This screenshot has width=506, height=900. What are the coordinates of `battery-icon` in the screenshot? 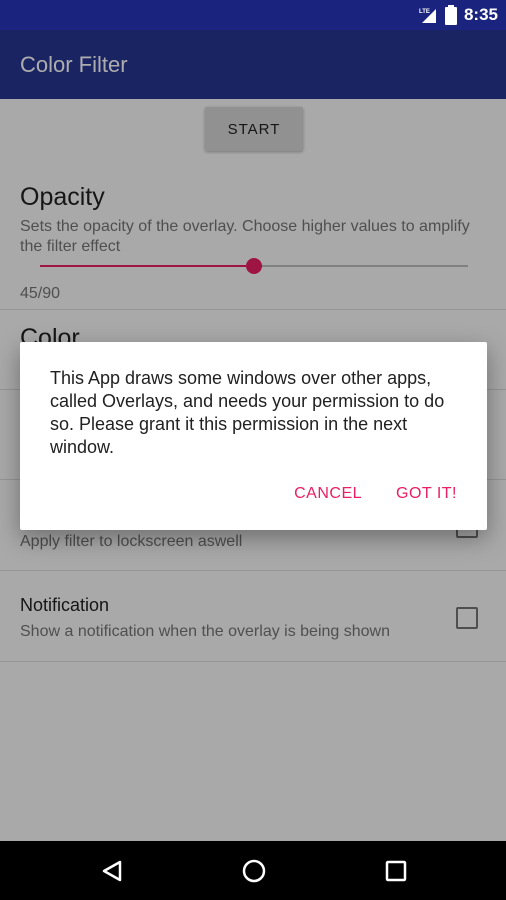 It's located at (451, 15).